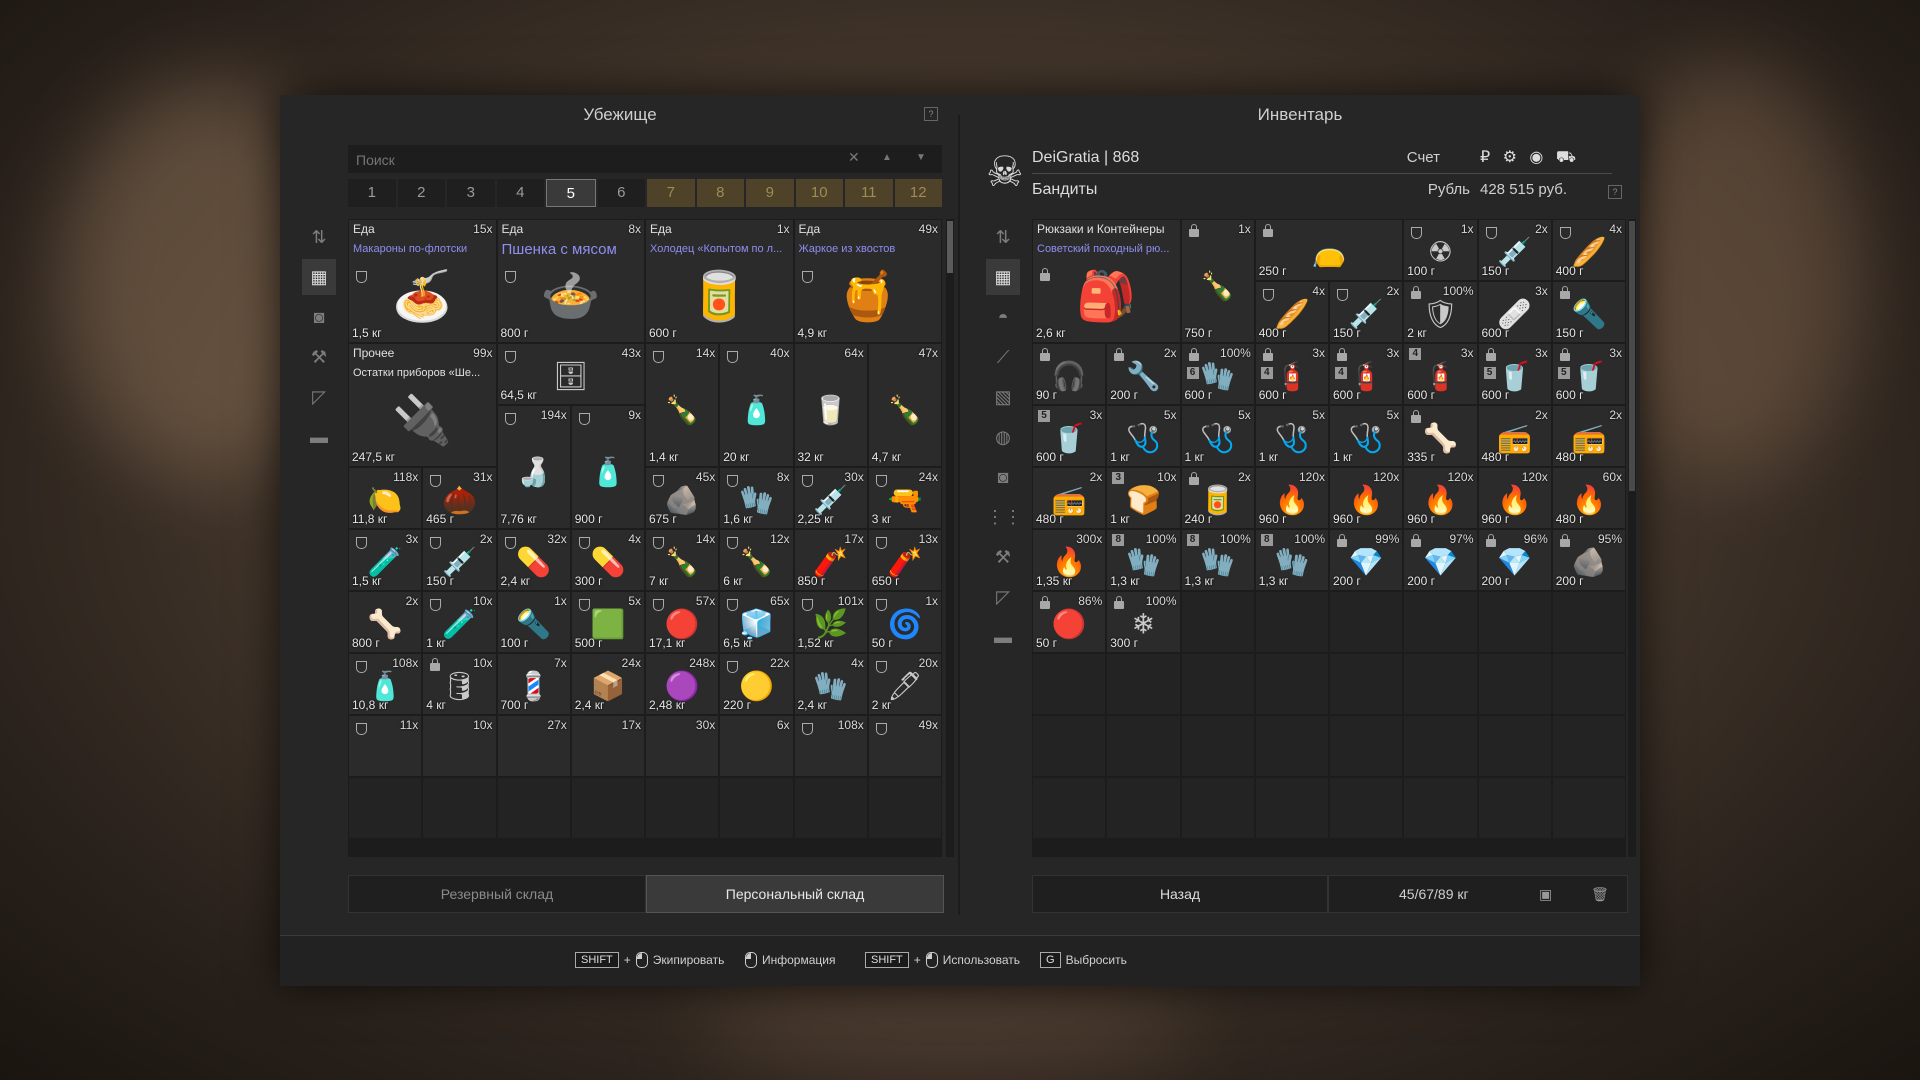 Image resolution: width=1920 pixels, height=1080 pixels. What do you see at coordinates (1514, 560) in the screenshot?
I see `item-slot: 💎 96% 200 г` at bounding box center [1514, 560].